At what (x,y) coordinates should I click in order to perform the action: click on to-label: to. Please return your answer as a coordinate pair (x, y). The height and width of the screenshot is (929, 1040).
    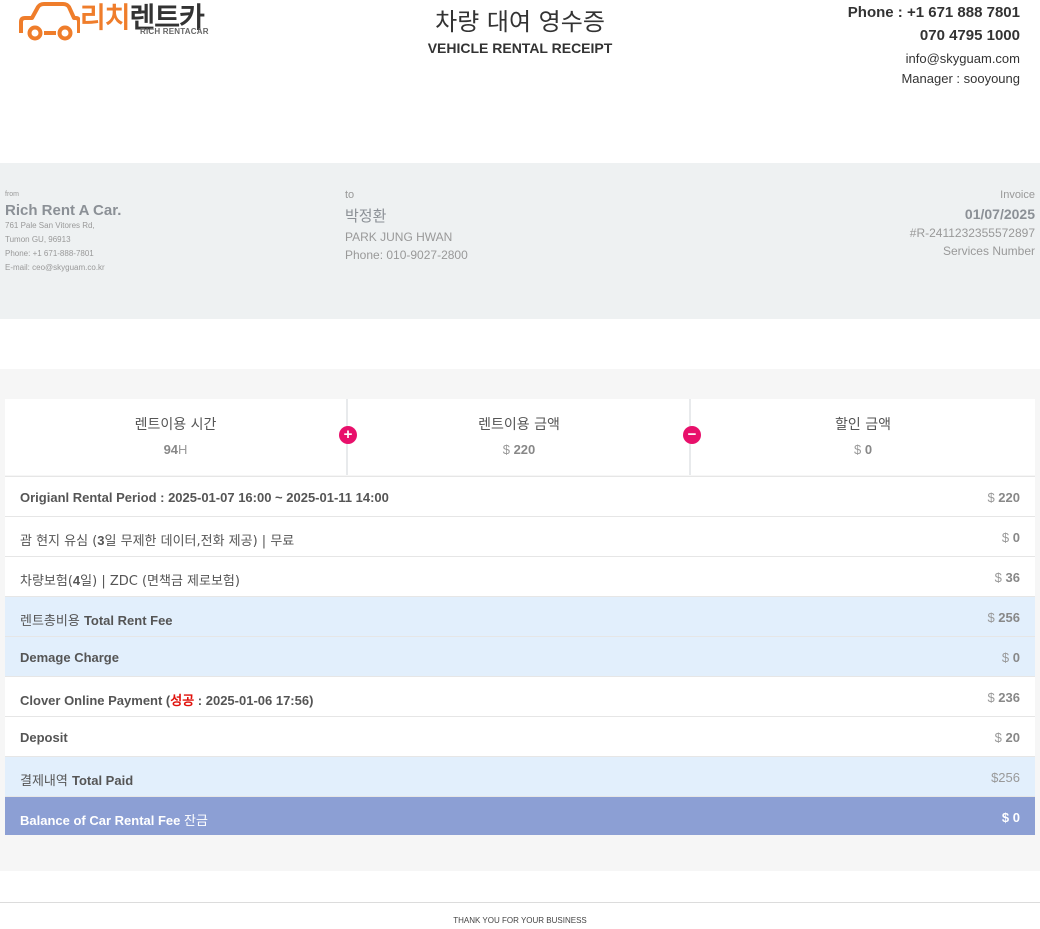
    Looking at the image, I should click on (350, 195).